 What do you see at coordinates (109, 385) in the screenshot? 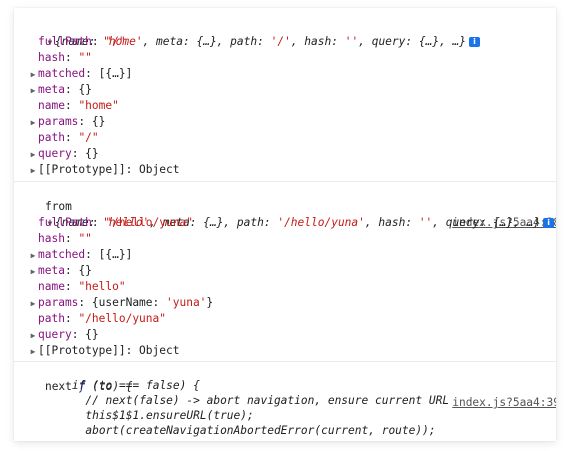
I see `function-code-line: if (to === false) {` at bounding box center [109, 385].